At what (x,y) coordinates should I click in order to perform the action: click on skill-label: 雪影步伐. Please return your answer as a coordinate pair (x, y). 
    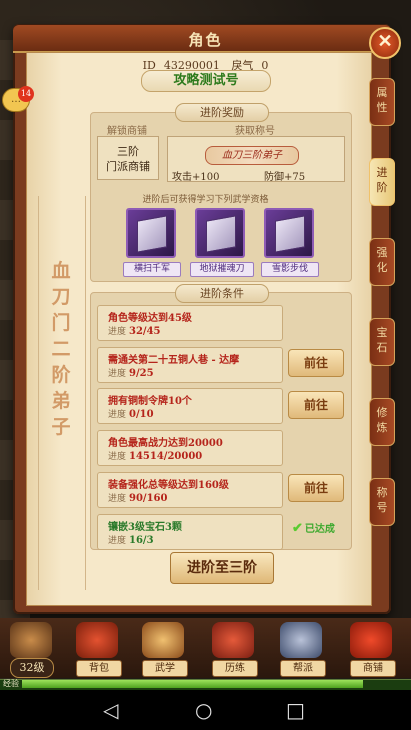
    Looking at the image, I should click on (290, 269).